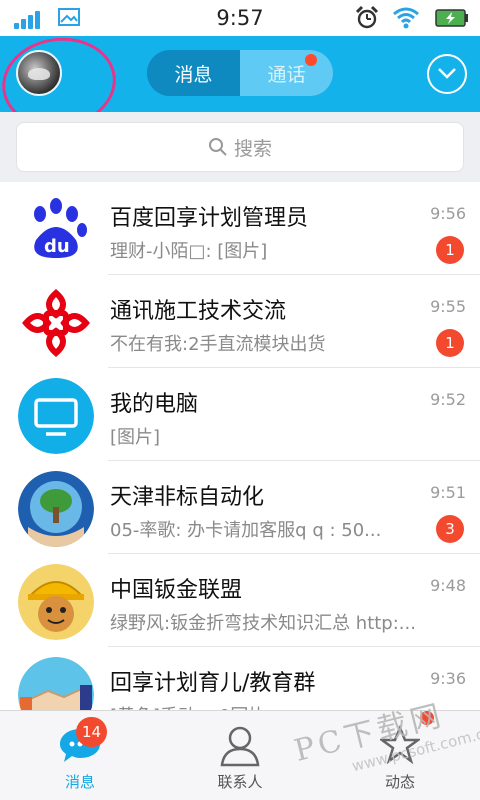  Describe the element at coordinates (189, 251) in the screenshot. I see `conversation-preview: 理财-小陌□: [图片]` at that location.